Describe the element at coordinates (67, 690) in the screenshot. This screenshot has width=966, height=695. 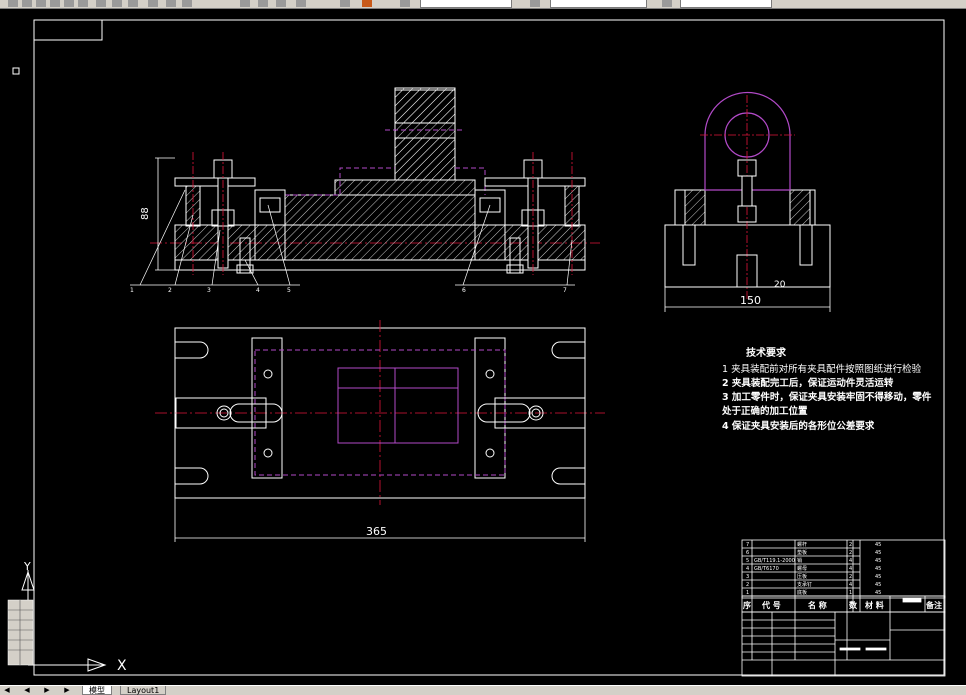
I see `last-tab-button: ▶` at that location.